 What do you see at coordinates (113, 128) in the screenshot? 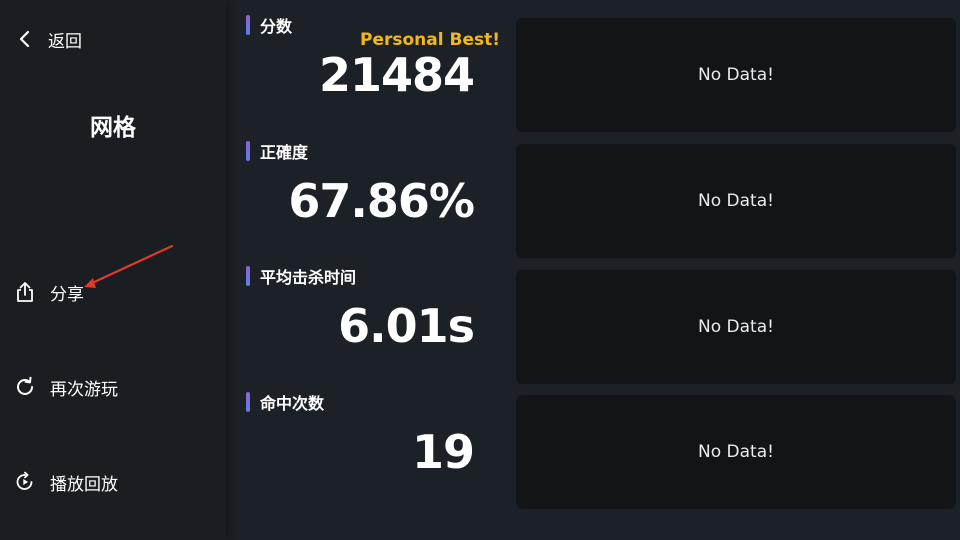
I see `mode-title: 网格` at bounding box center [113, 128].